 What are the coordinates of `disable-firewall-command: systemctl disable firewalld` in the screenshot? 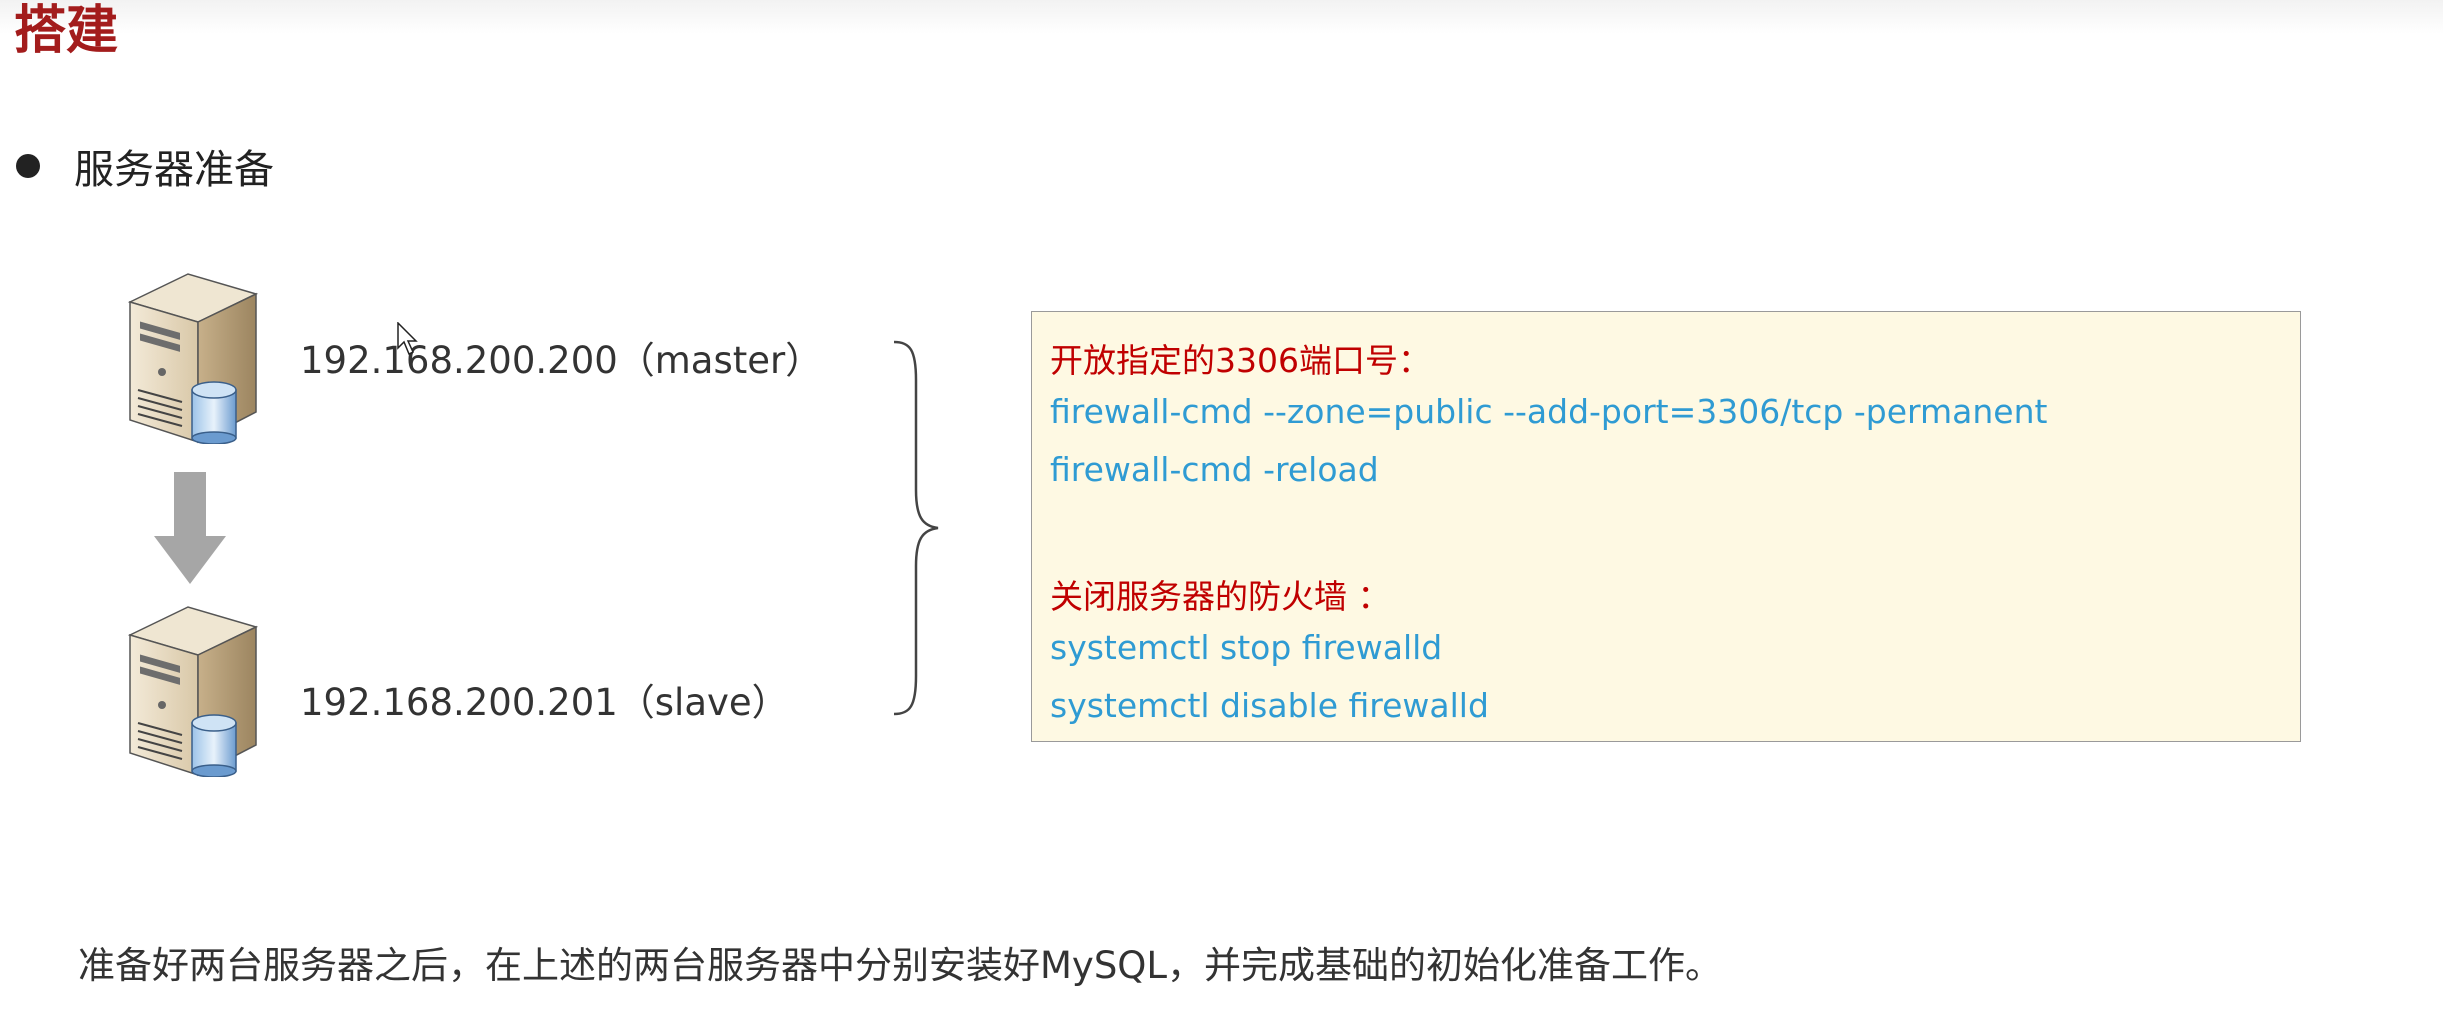 It's located at (1269, 705).